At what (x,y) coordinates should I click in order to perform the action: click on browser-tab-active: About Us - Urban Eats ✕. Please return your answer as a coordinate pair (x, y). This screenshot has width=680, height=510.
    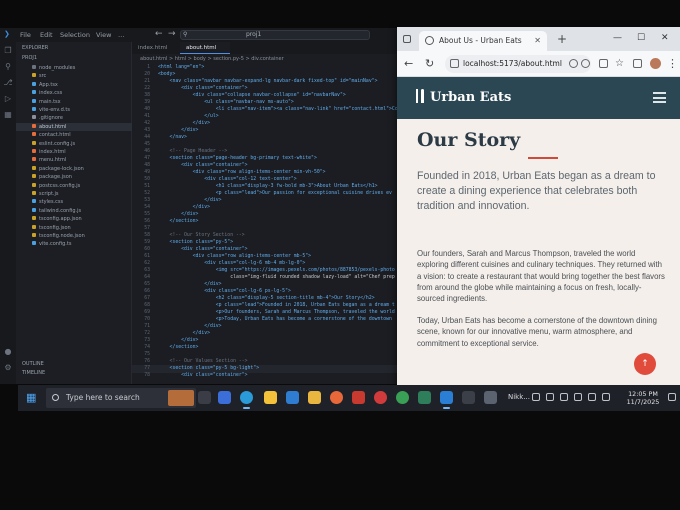
    Looking at the image, I should click on (483, 41).